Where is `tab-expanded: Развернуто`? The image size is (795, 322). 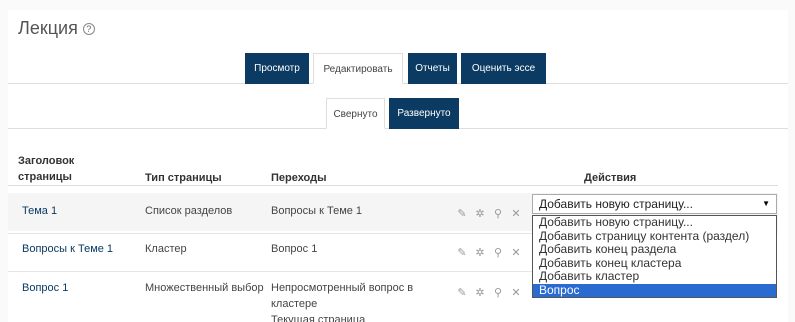 tab-expanded: Развернуто is located at coordinates (424, 113).